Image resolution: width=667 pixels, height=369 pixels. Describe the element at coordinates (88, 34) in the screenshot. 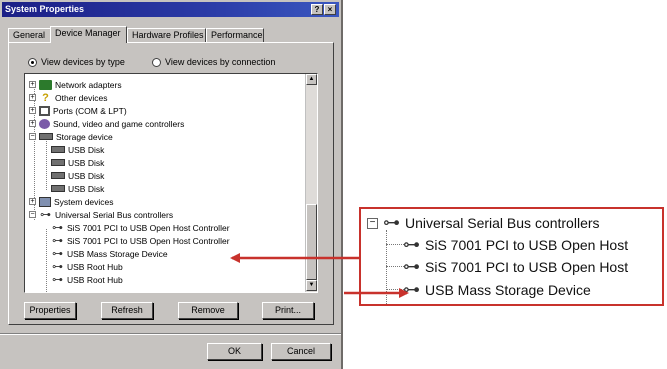

I see `tab-device-manager: Device Manager` at that location.